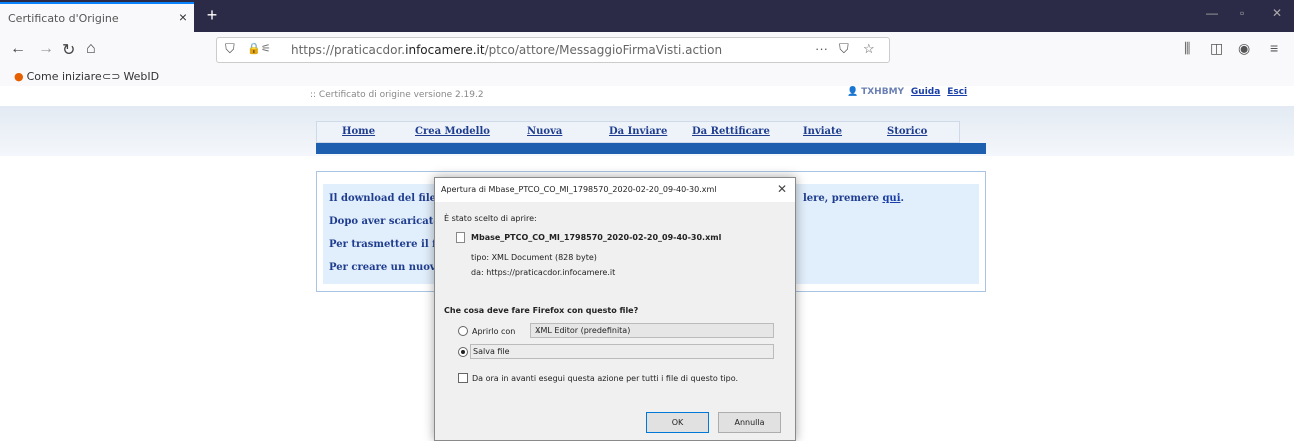  What do you see at coordinates (1274, 48) in the screenshot?
I see `menu-hamburger-icon: ≡` at bounding box center [1274, 48].